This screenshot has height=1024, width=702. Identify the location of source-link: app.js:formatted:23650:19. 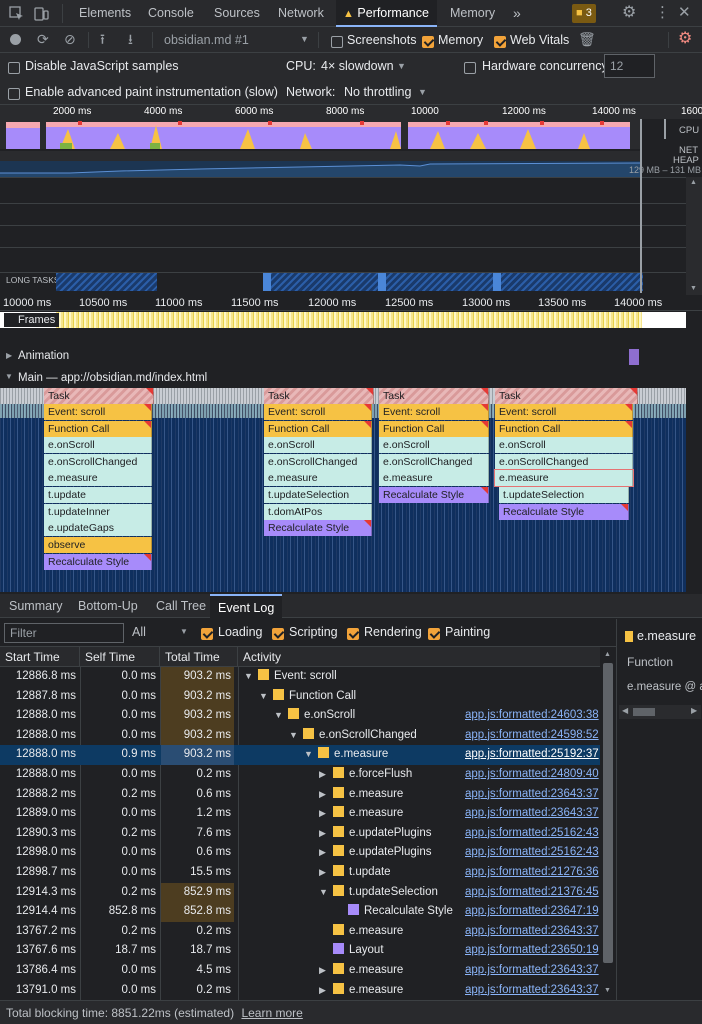
(532, 951).